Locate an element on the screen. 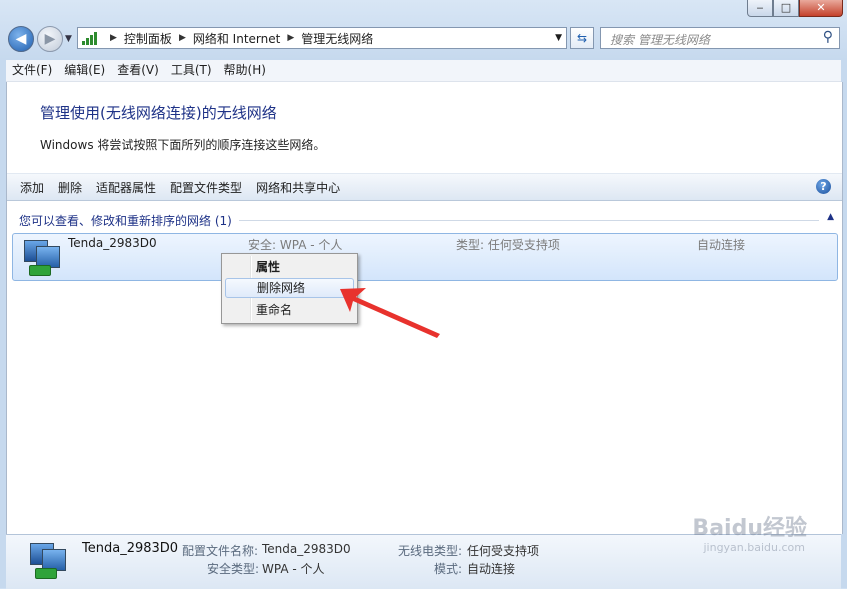 Image resolution: width=847 pixels, height=589 pixels. details-radio-value: 任何受支持项 is located at coordinates (503, 551).